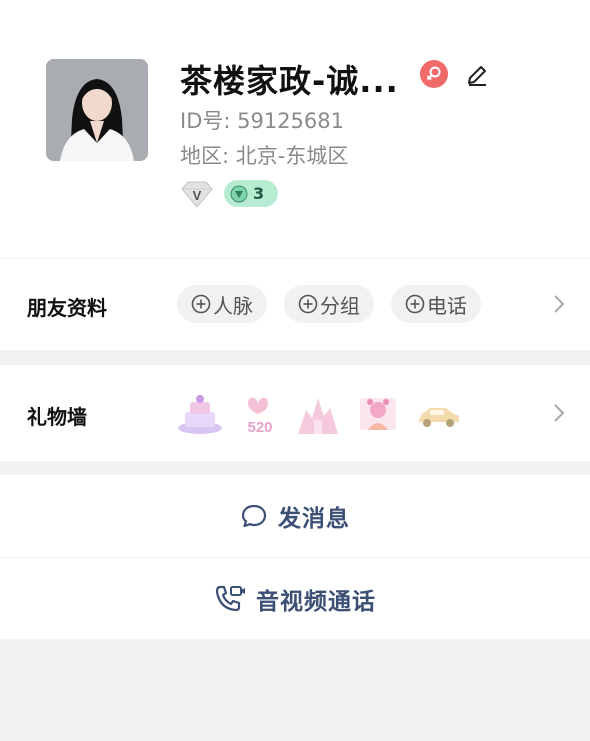 This screenshot has height=741, width=590. I want to click on user-region: 地区: 北京-东城区, so click(264, 156).